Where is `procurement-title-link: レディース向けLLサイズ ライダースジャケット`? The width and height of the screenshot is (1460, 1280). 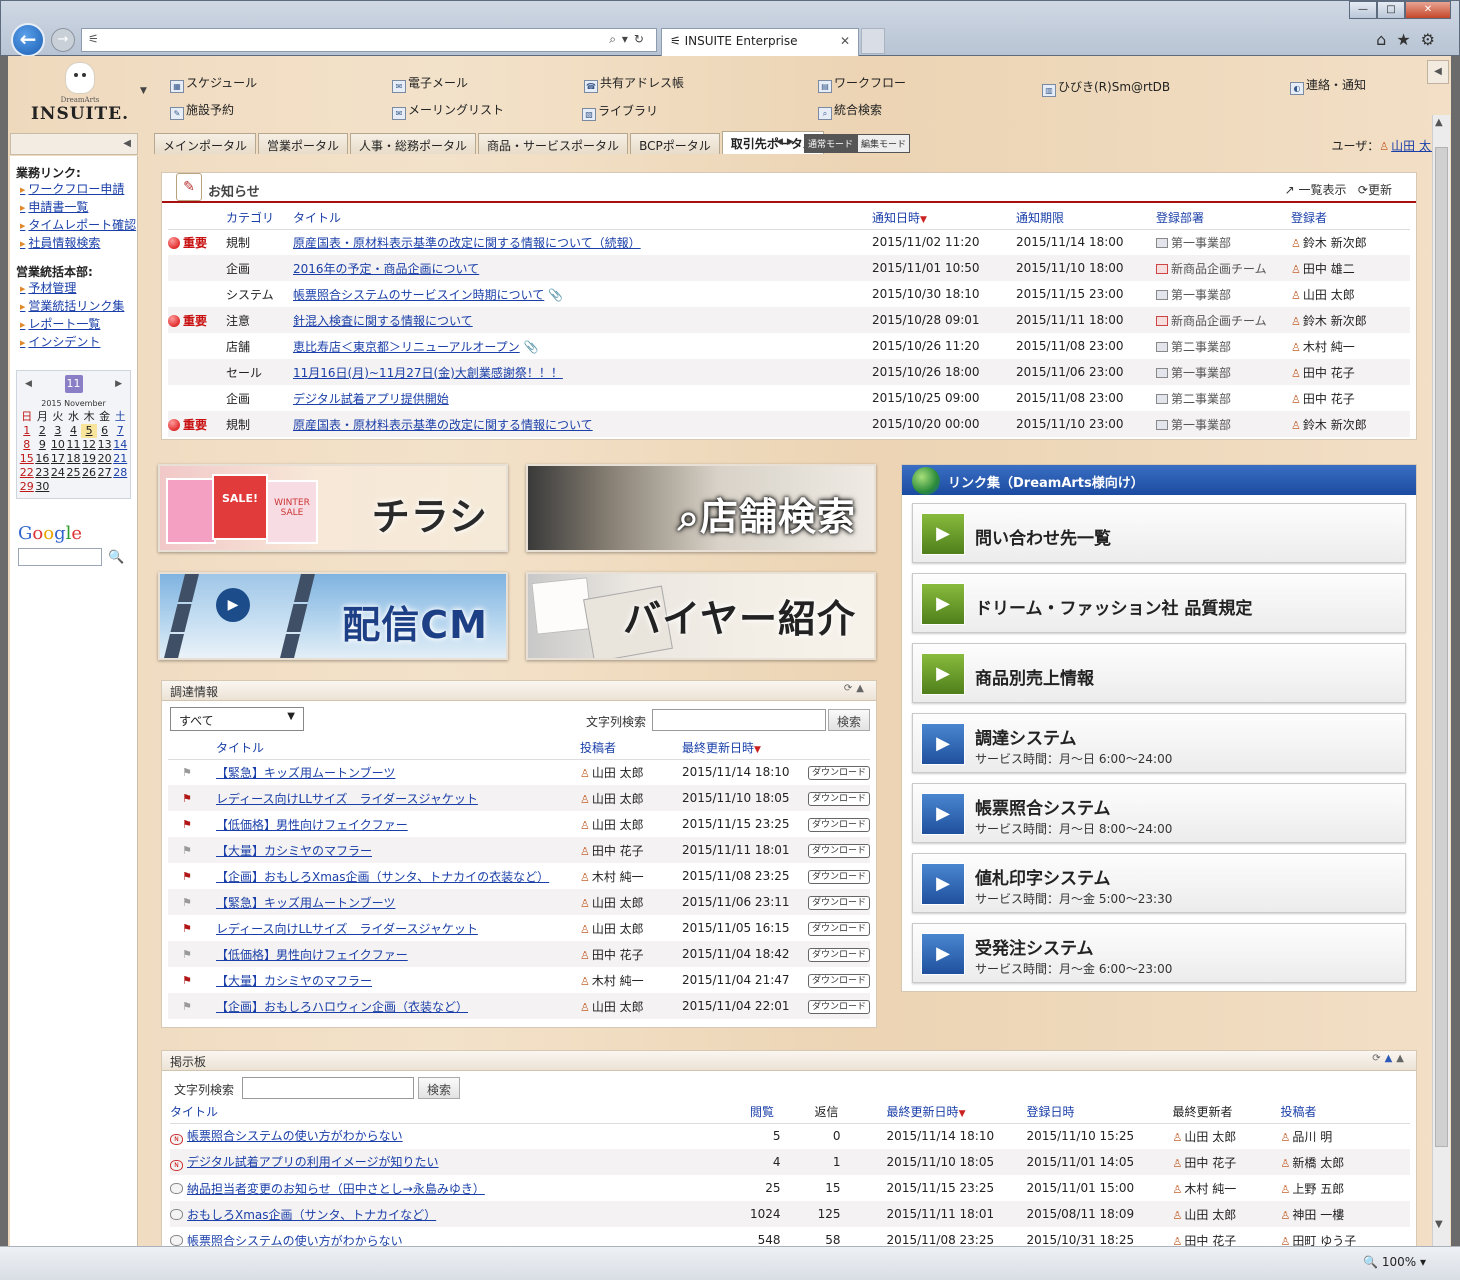
procurement-title-link: レディース向けLLサイズ ライダースジャケット is located at coordinates (347, 929).